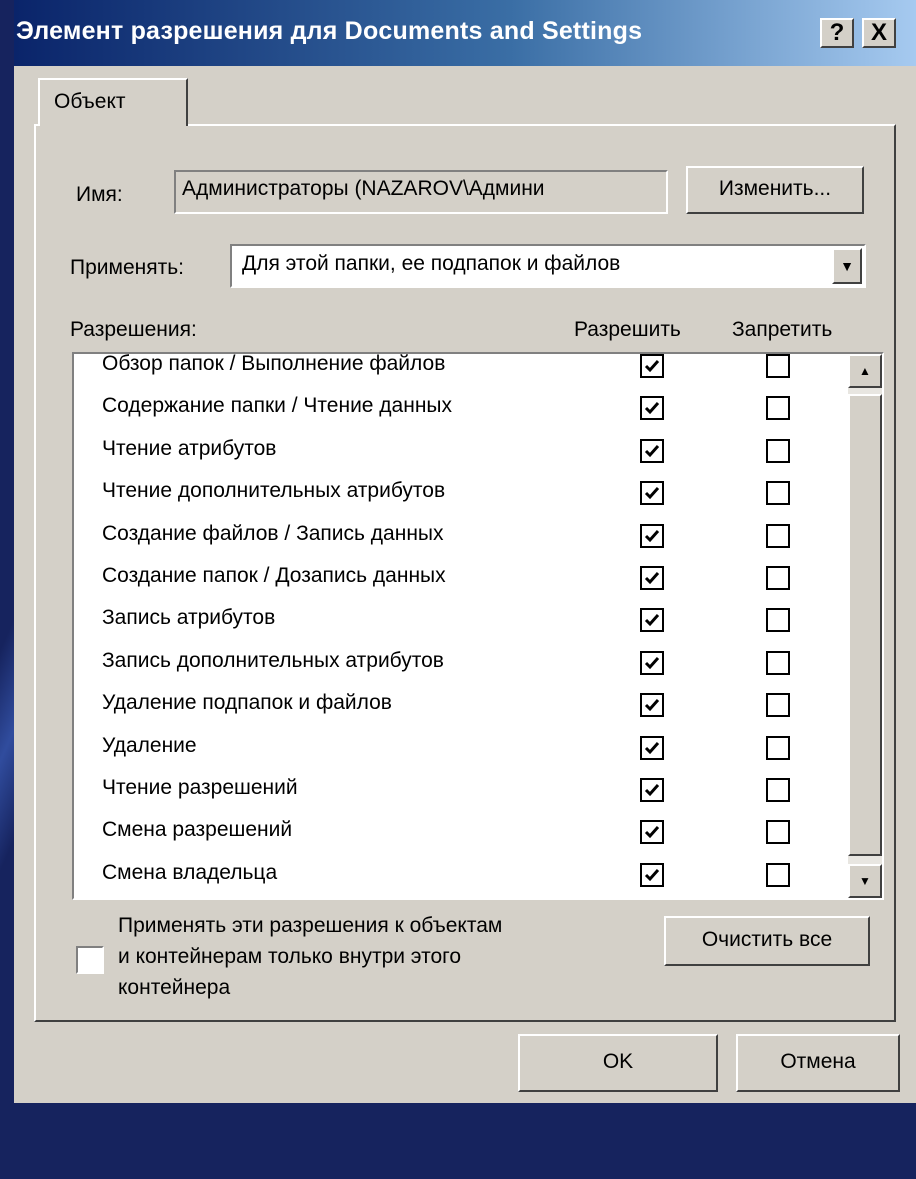 This screenshot has width=916, height=1179. I want to click on tab-object-label: Объект, so click(90, 101).